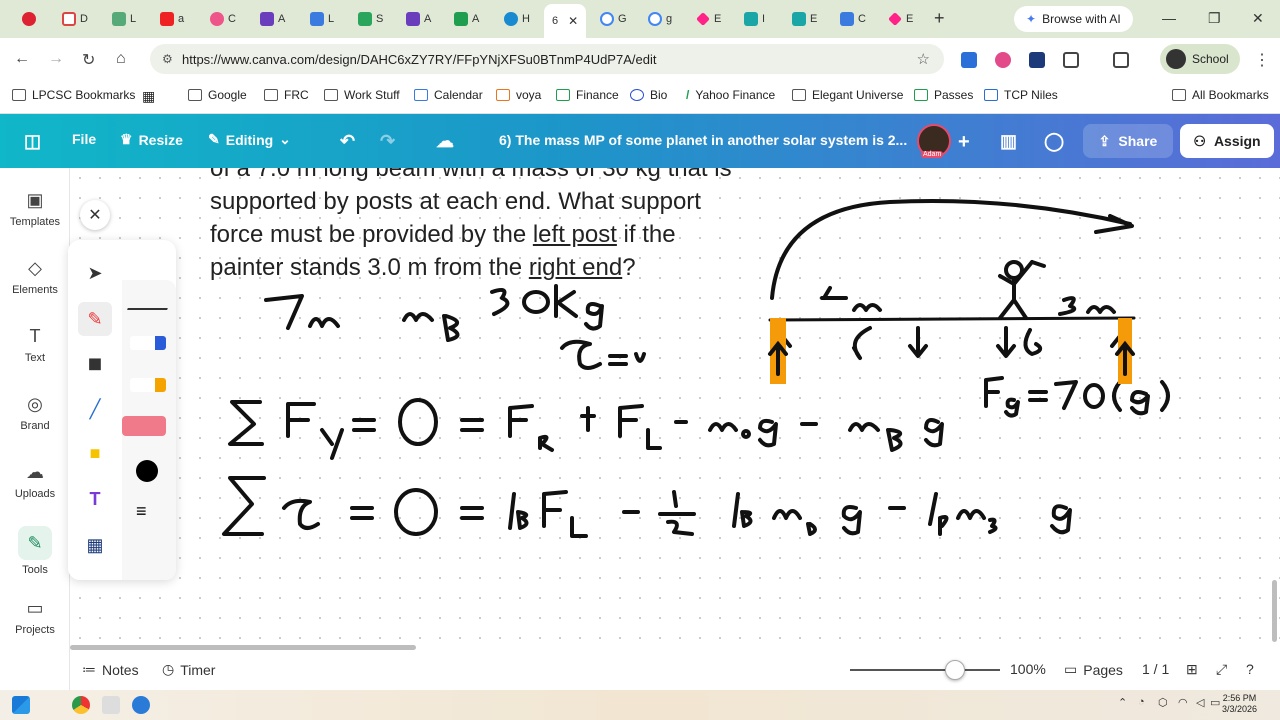 Image resolution: width=1280 pixels, height=720 pixels. Describe the element at coordinates (35, 277) in the screenshot. I see `sidebar-item-elements: ◇ Elements` at that location.